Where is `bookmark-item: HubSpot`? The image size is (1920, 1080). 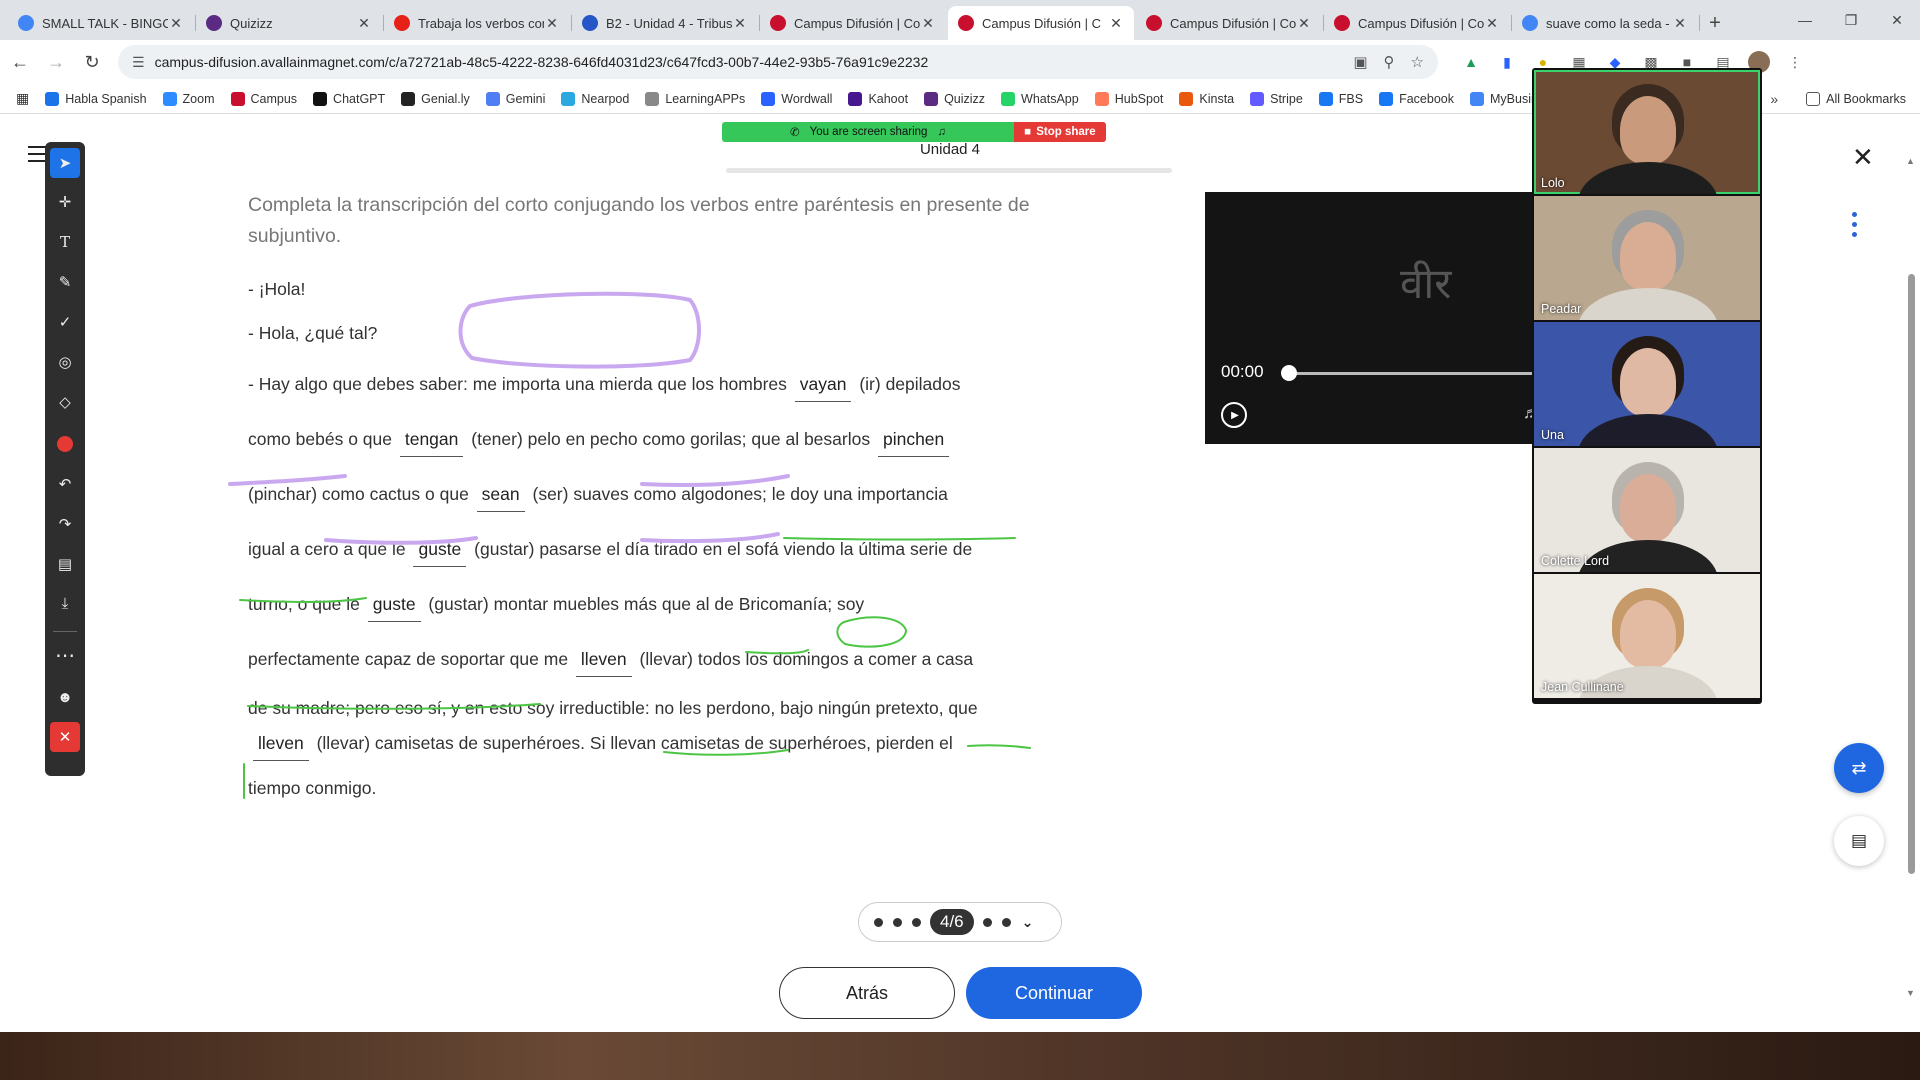
bookmark-item: HubSpot is located at coordinates (1128, 98).